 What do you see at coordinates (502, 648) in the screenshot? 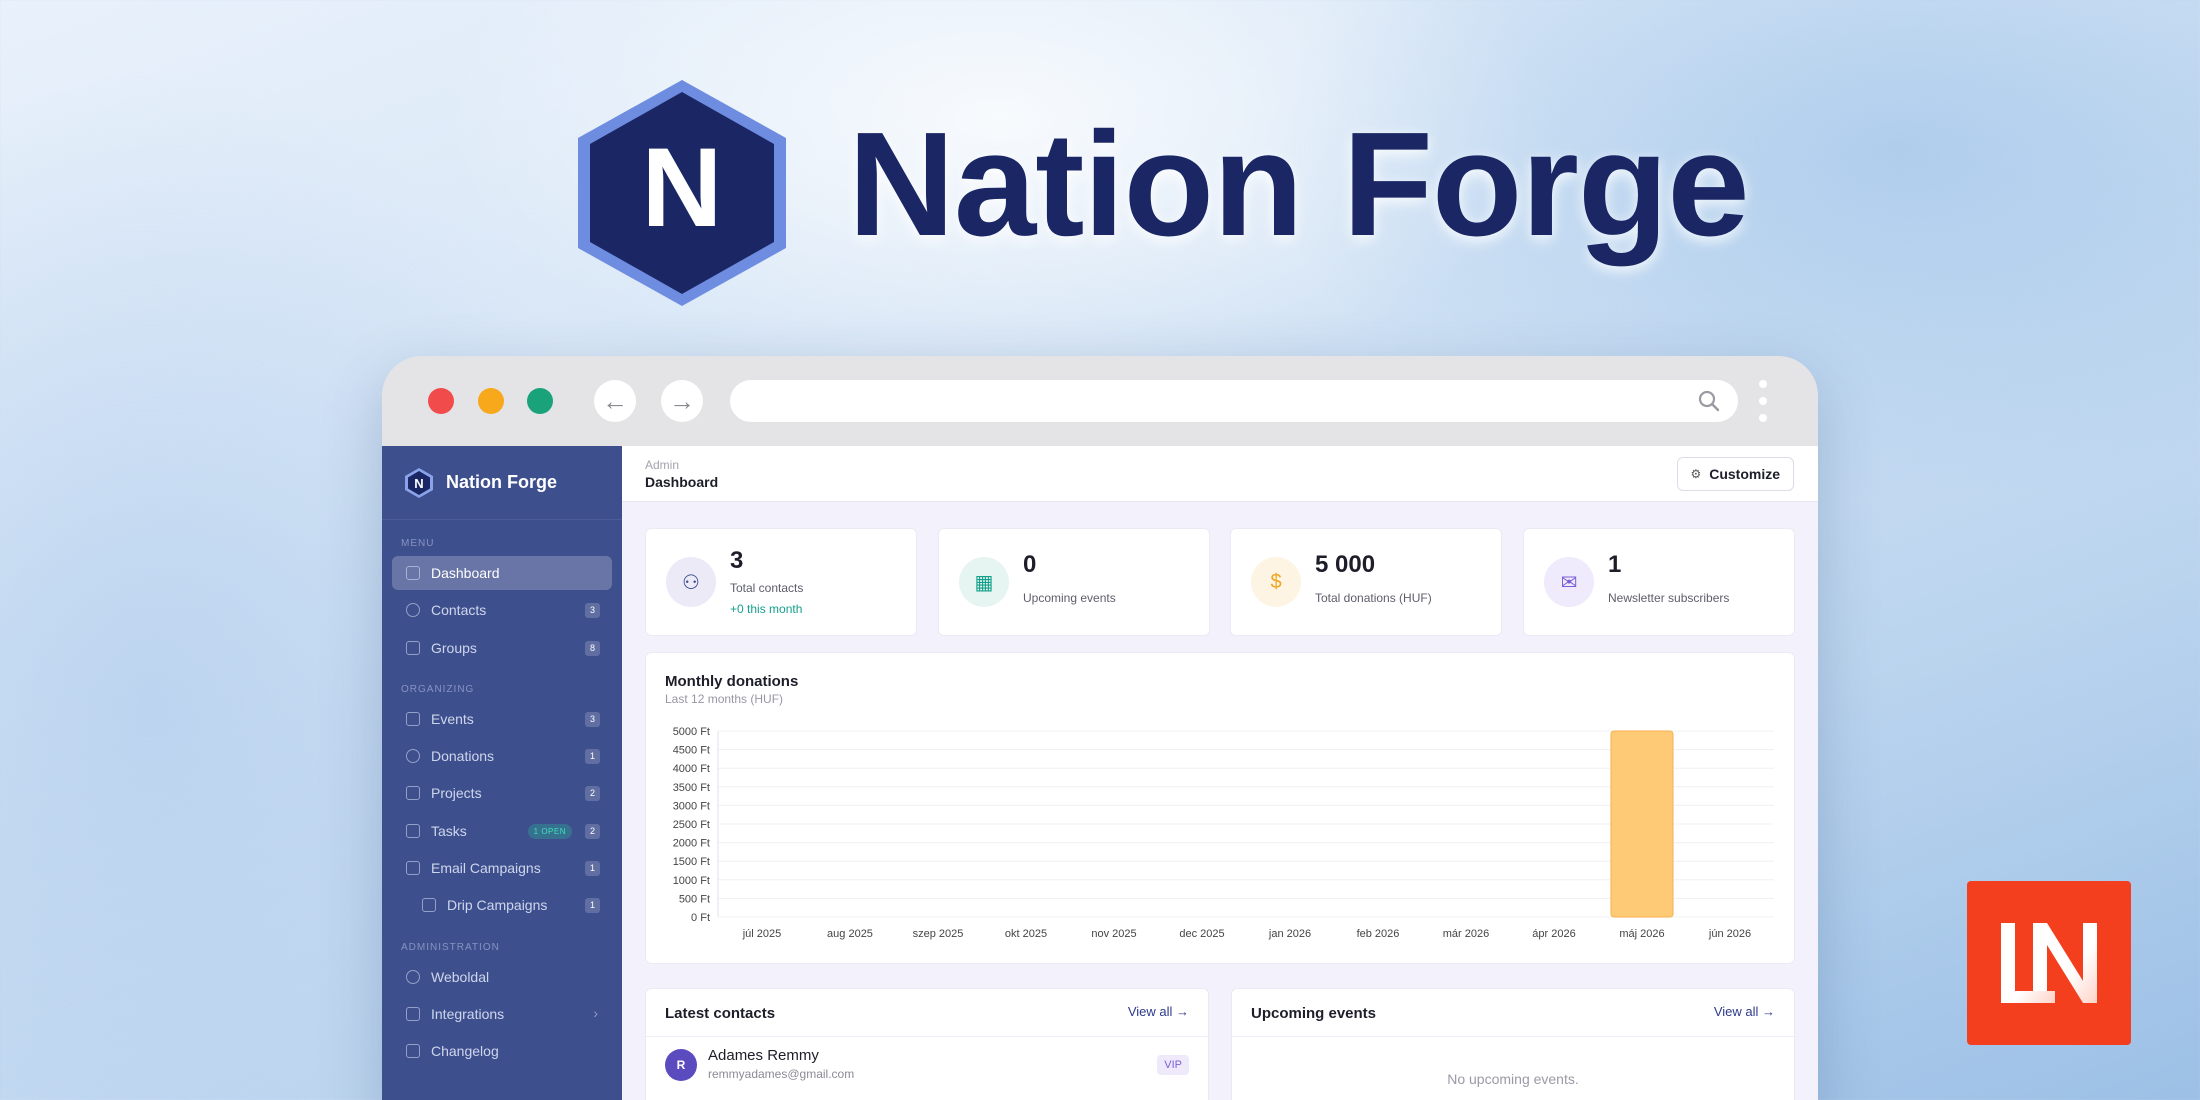
I see `sidebar-item-groups: Groups 8` at bounding box center [502, 648].